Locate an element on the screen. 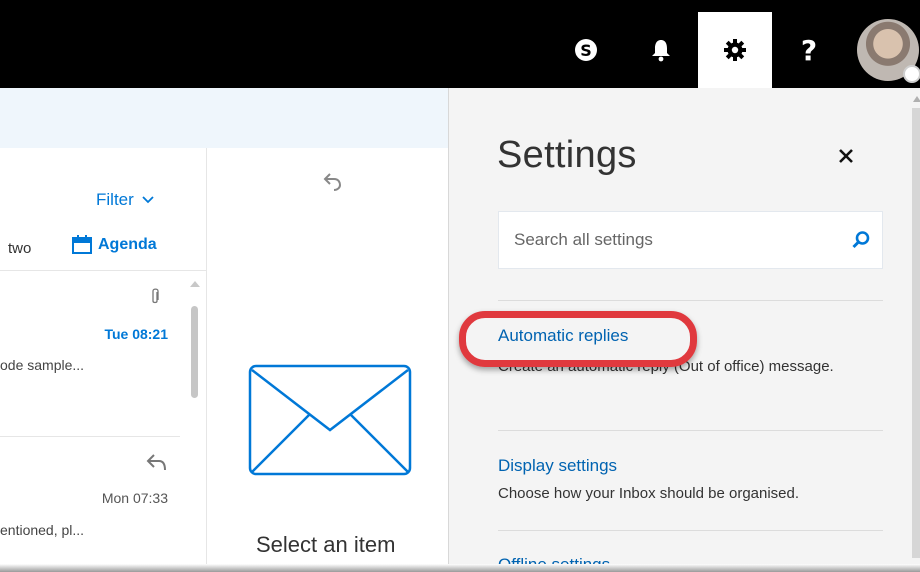  settings-search-box is located at coordinates (690, 240).